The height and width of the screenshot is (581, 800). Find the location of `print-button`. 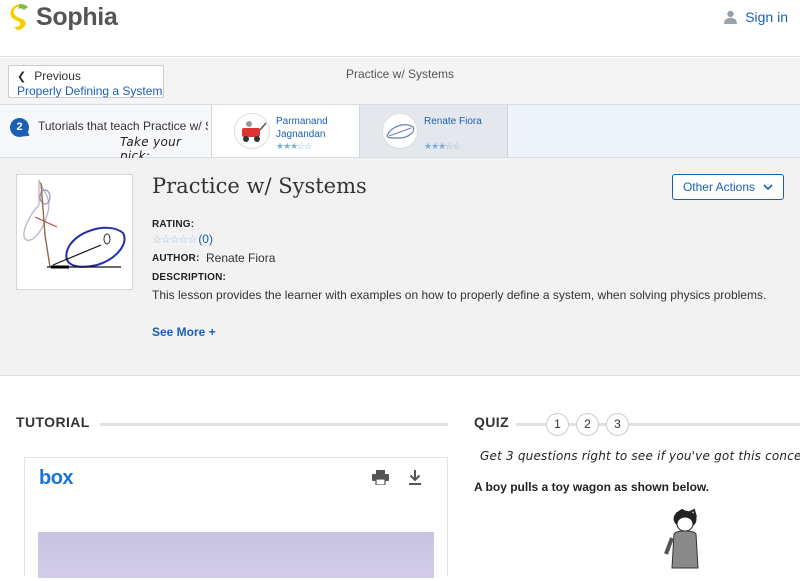

print-button is located at coordinates (380, 480).